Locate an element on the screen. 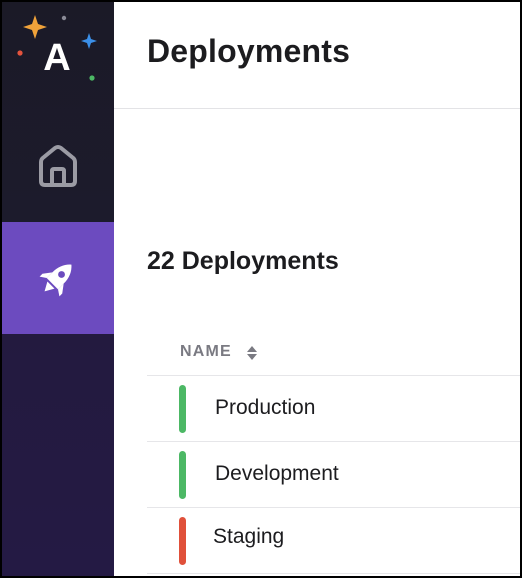 The image size is (522, 578). column-header-name: NAME is located at coordinates (333, 350).